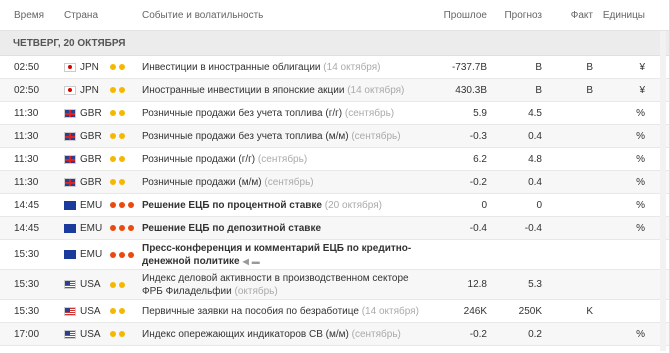 The image size is (670, 353). I want to click on speaker-icon: ◀, so click(245, 261).